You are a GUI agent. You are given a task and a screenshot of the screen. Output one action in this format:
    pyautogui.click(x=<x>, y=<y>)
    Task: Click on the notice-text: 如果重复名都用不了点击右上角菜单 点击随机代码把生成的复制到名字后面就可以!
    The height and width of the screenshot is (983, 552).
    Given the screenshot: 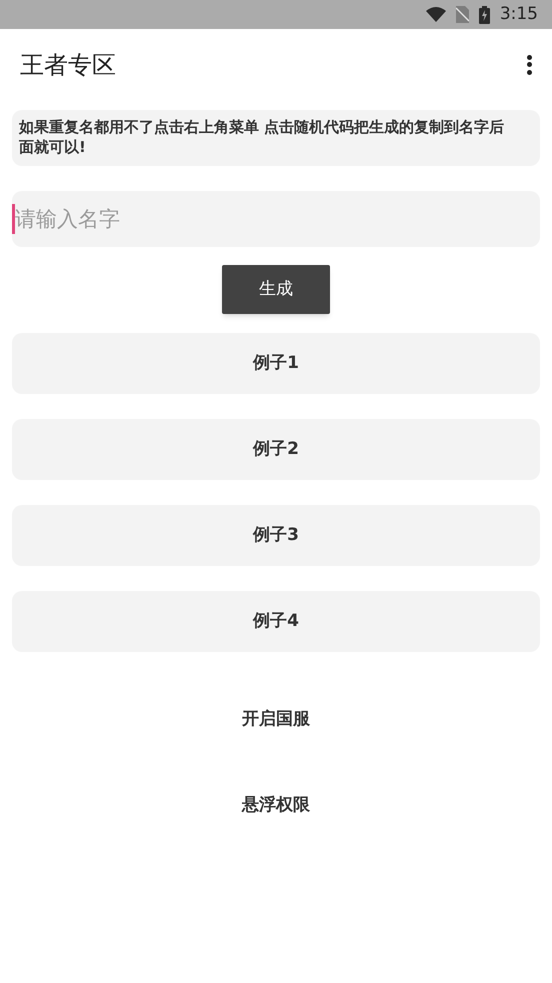 What is the action you would take?
    pyautogui.click(x=276, y=138)
    